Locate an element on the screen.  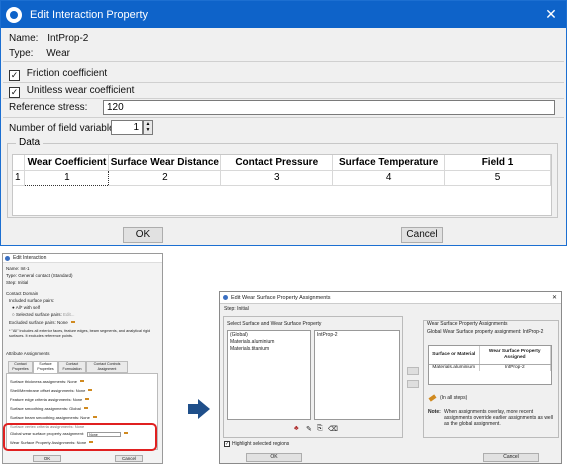
table-row: 1 1 2 3 4 5 is located at coordinates (282, 177).